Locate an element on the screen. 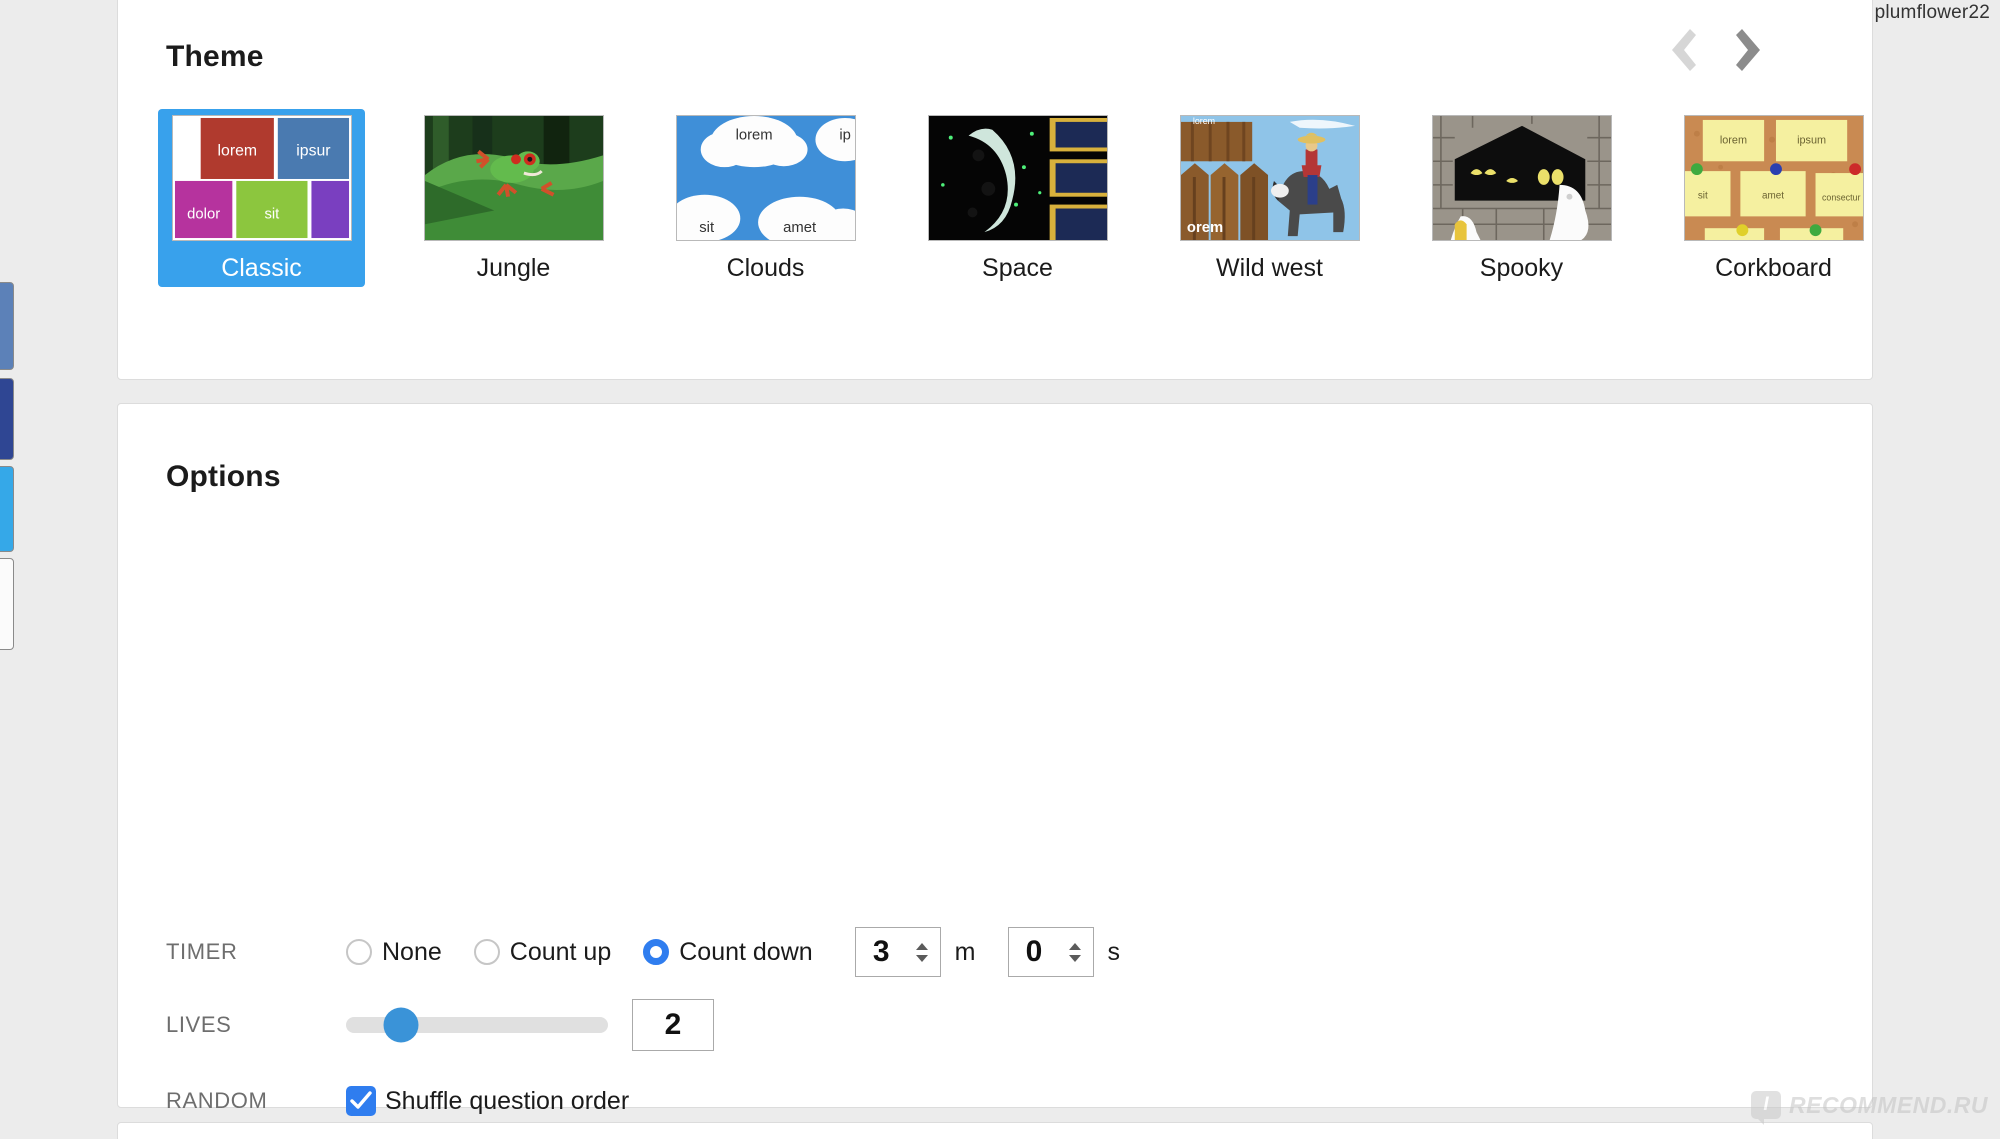  lives-slider-handle is located at coordinates (401, 1025).